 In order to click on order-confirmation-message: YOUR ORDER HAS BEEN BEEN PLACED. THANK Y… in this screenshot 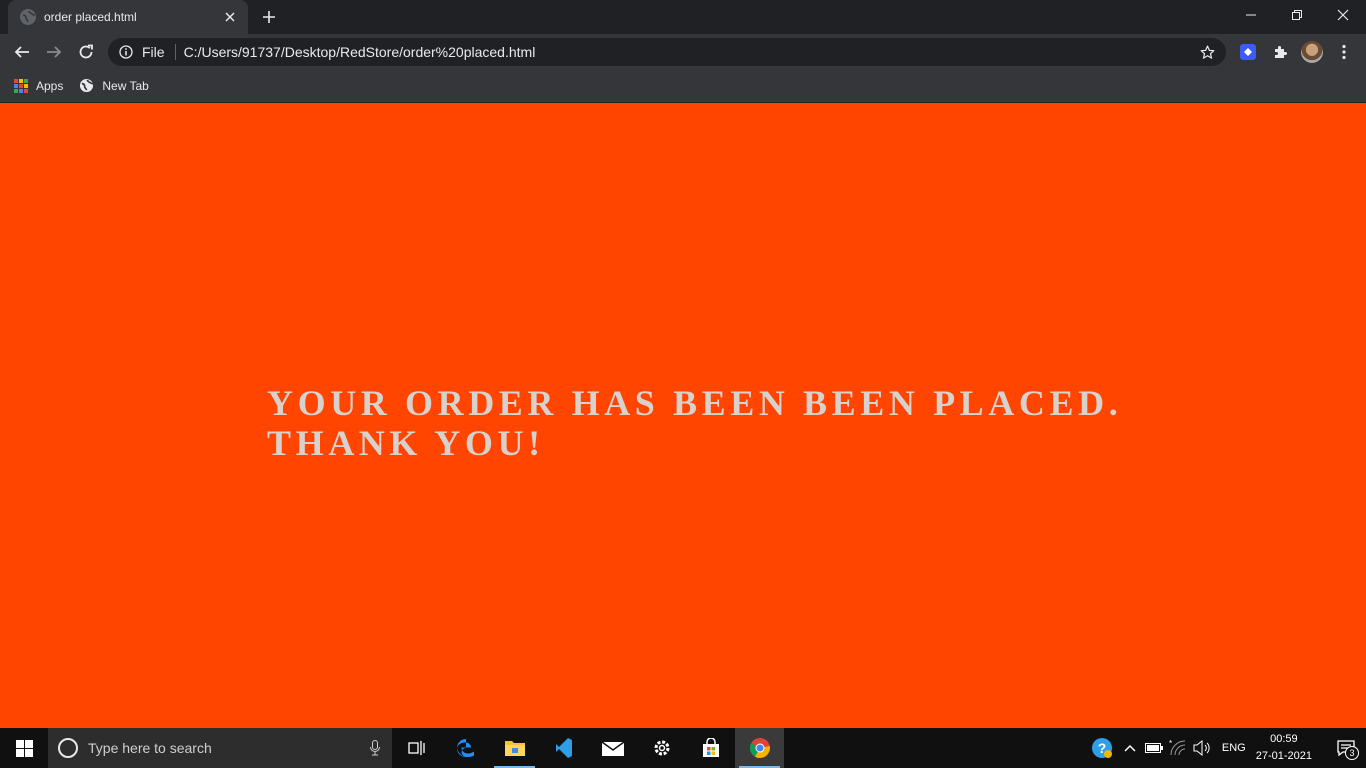, I will do `click(717, 423)`.